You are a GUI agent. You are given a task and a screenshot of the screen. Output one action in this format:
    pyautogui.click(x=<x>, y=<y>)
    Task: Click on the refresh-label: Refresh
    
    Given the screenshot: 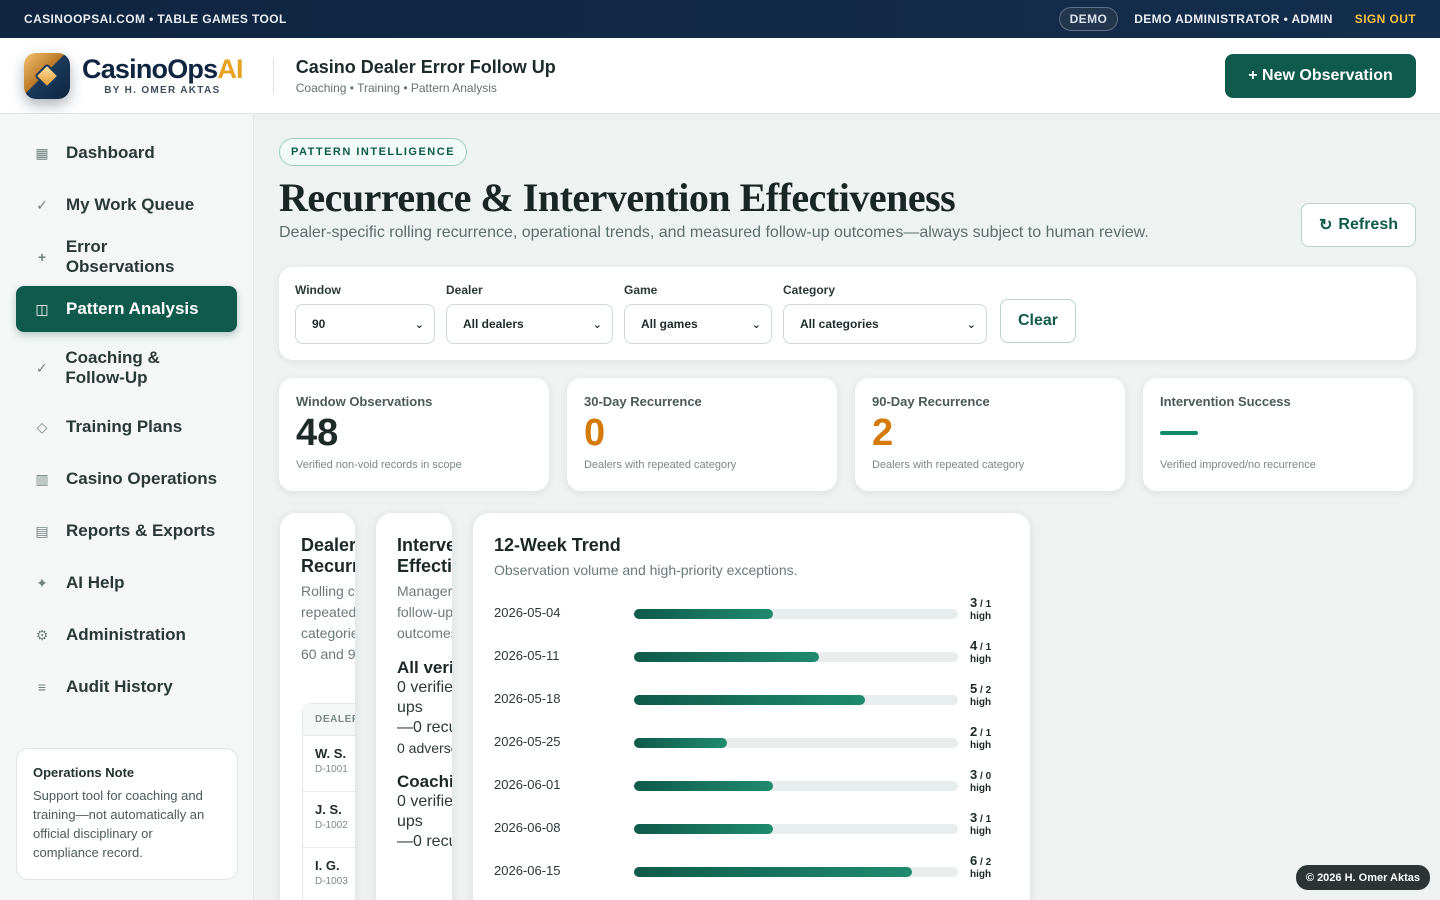 What is the action you would take?
    pyautogui.click(x=1368, y=224)
    